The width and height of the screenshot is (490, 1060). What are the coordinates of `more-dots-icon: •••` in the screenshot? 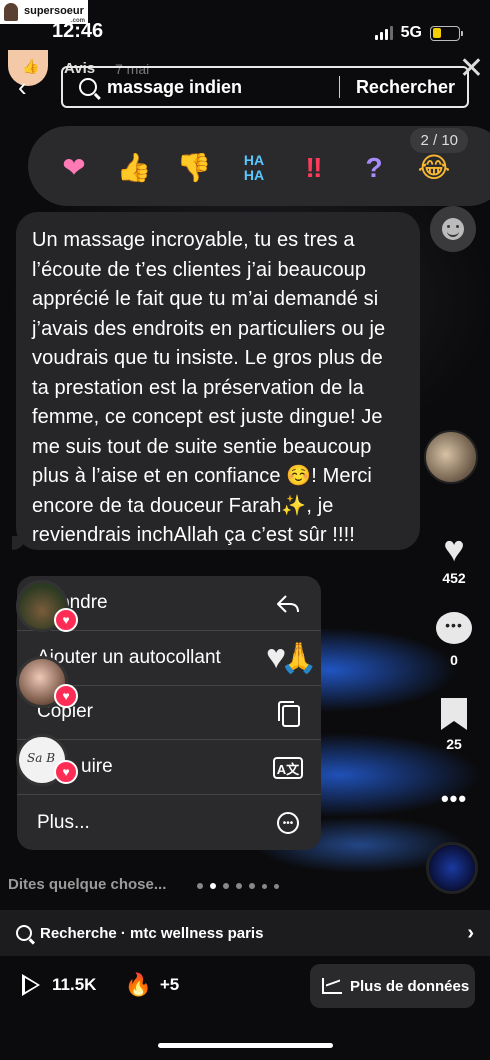 It's located at (454, 799).